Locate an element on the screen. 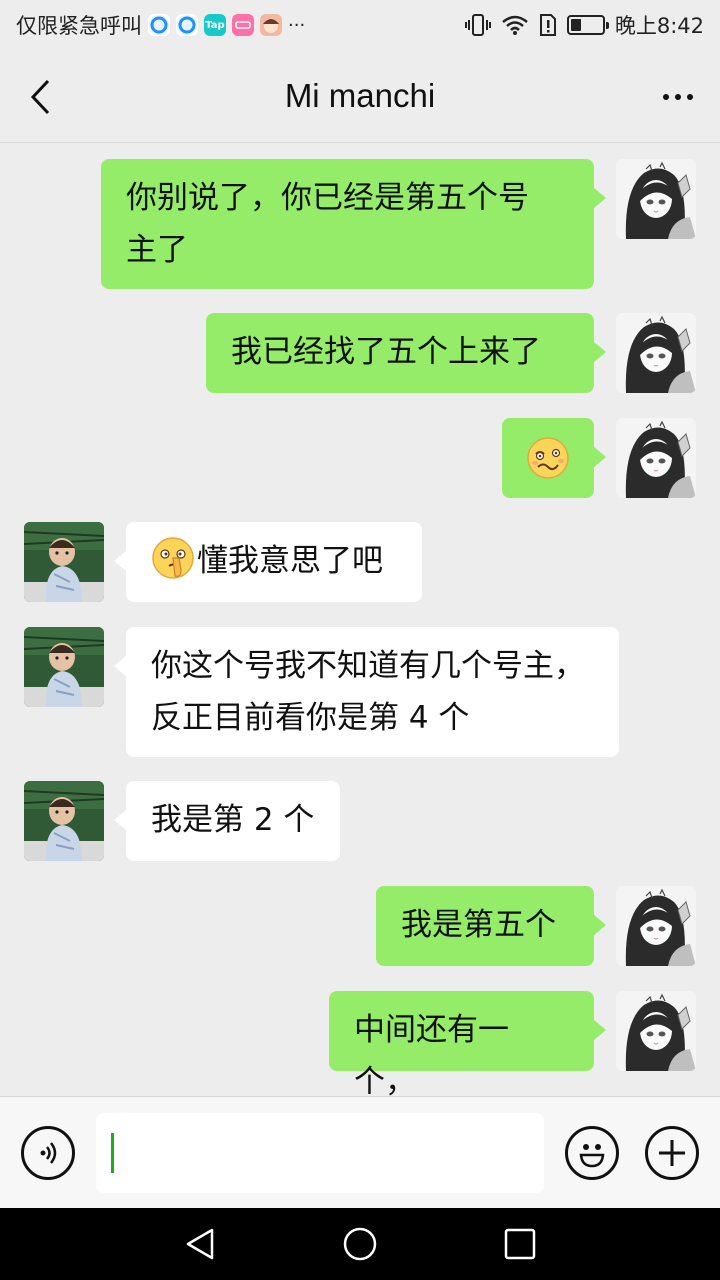 This screenshot has height=1280, width=720. message-bubble-sent is located at coordinates (554, 458).